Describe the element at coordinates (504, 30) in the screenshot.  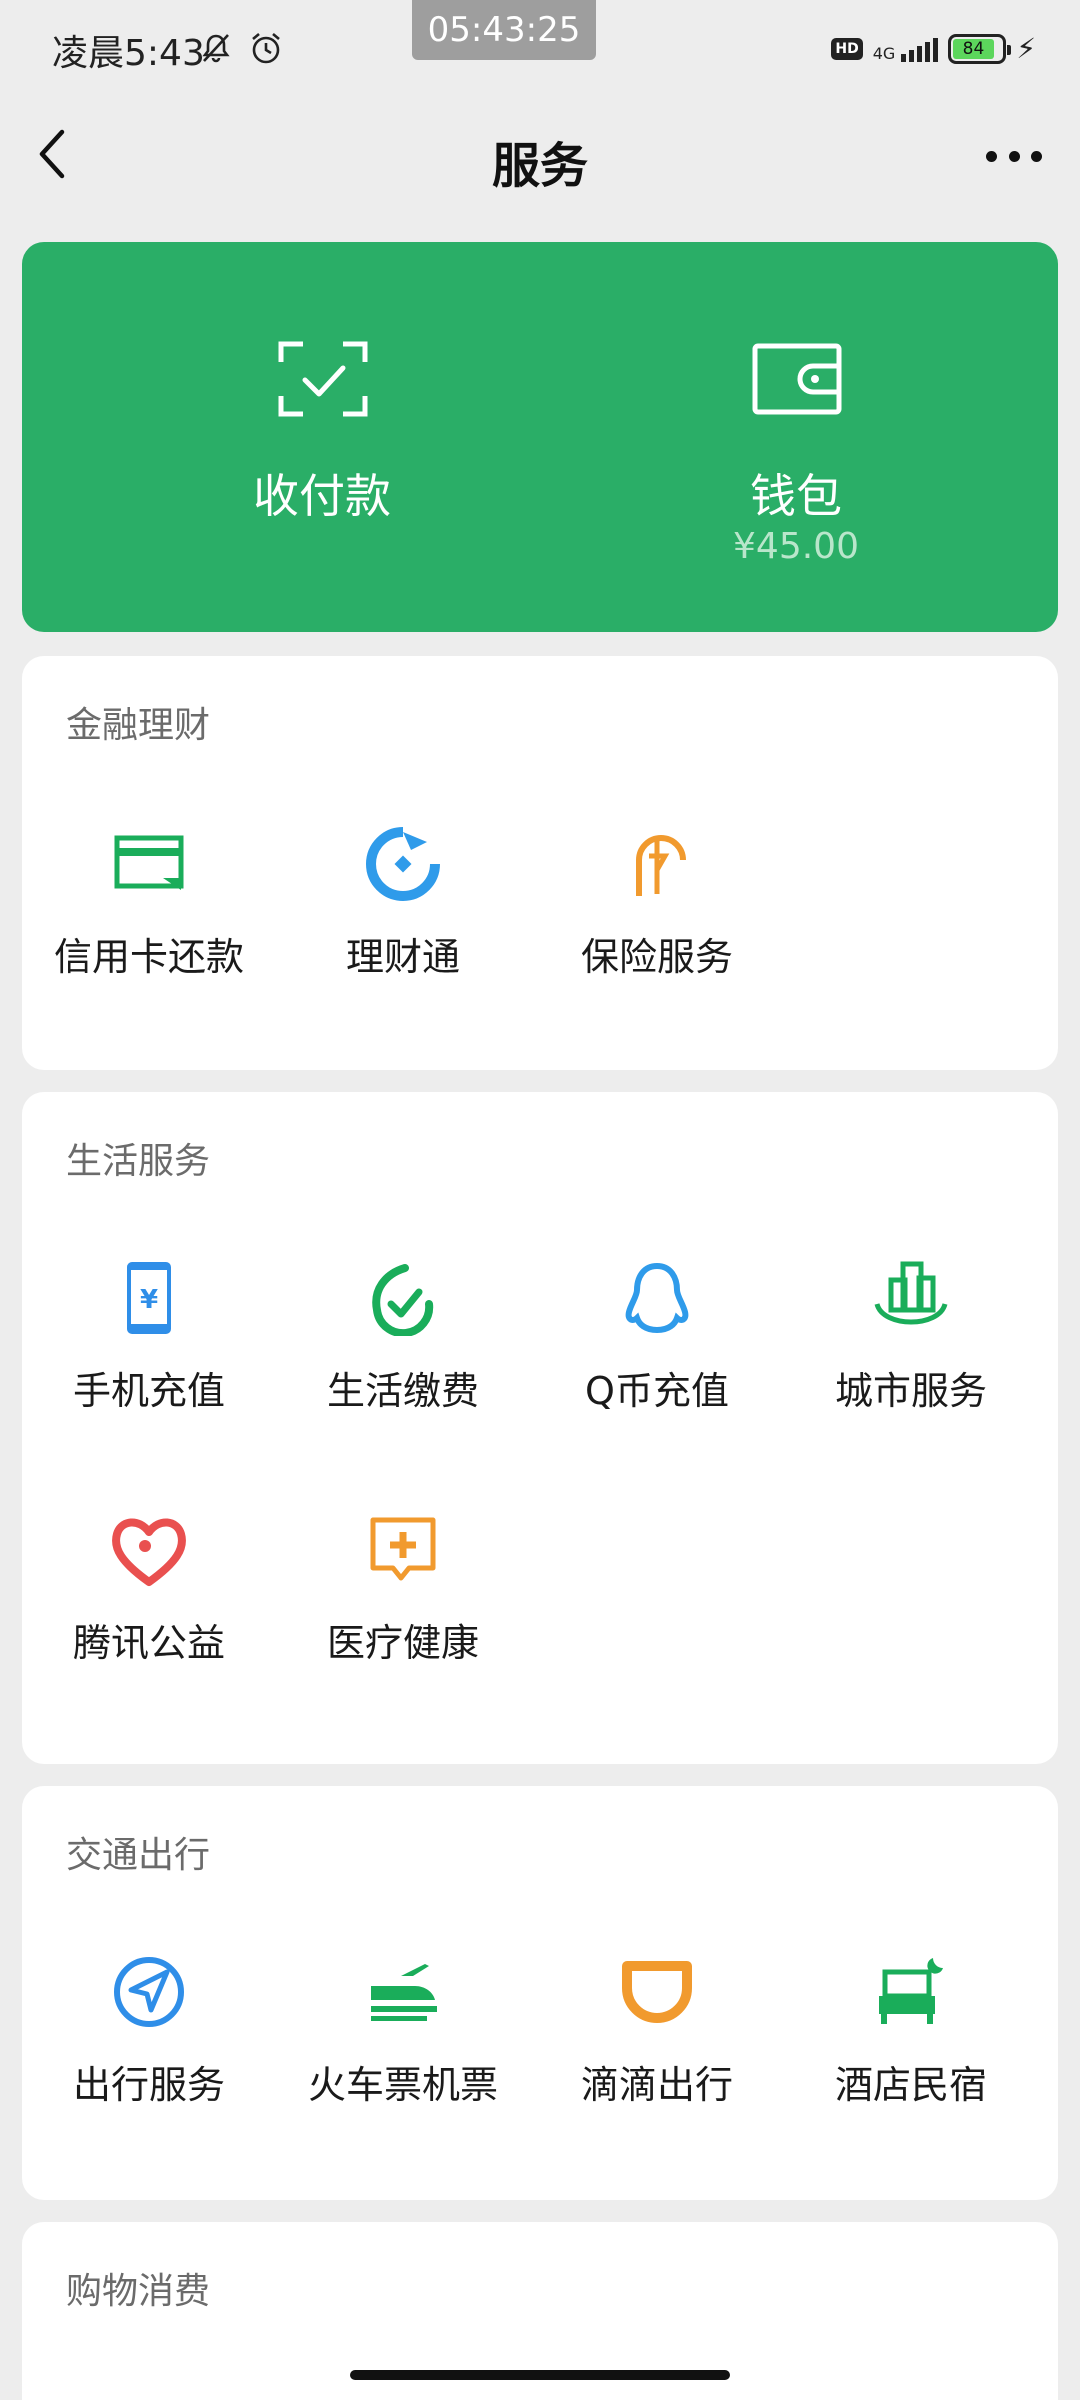
I see `screen-recording-timer: 05:43:25` at that location.